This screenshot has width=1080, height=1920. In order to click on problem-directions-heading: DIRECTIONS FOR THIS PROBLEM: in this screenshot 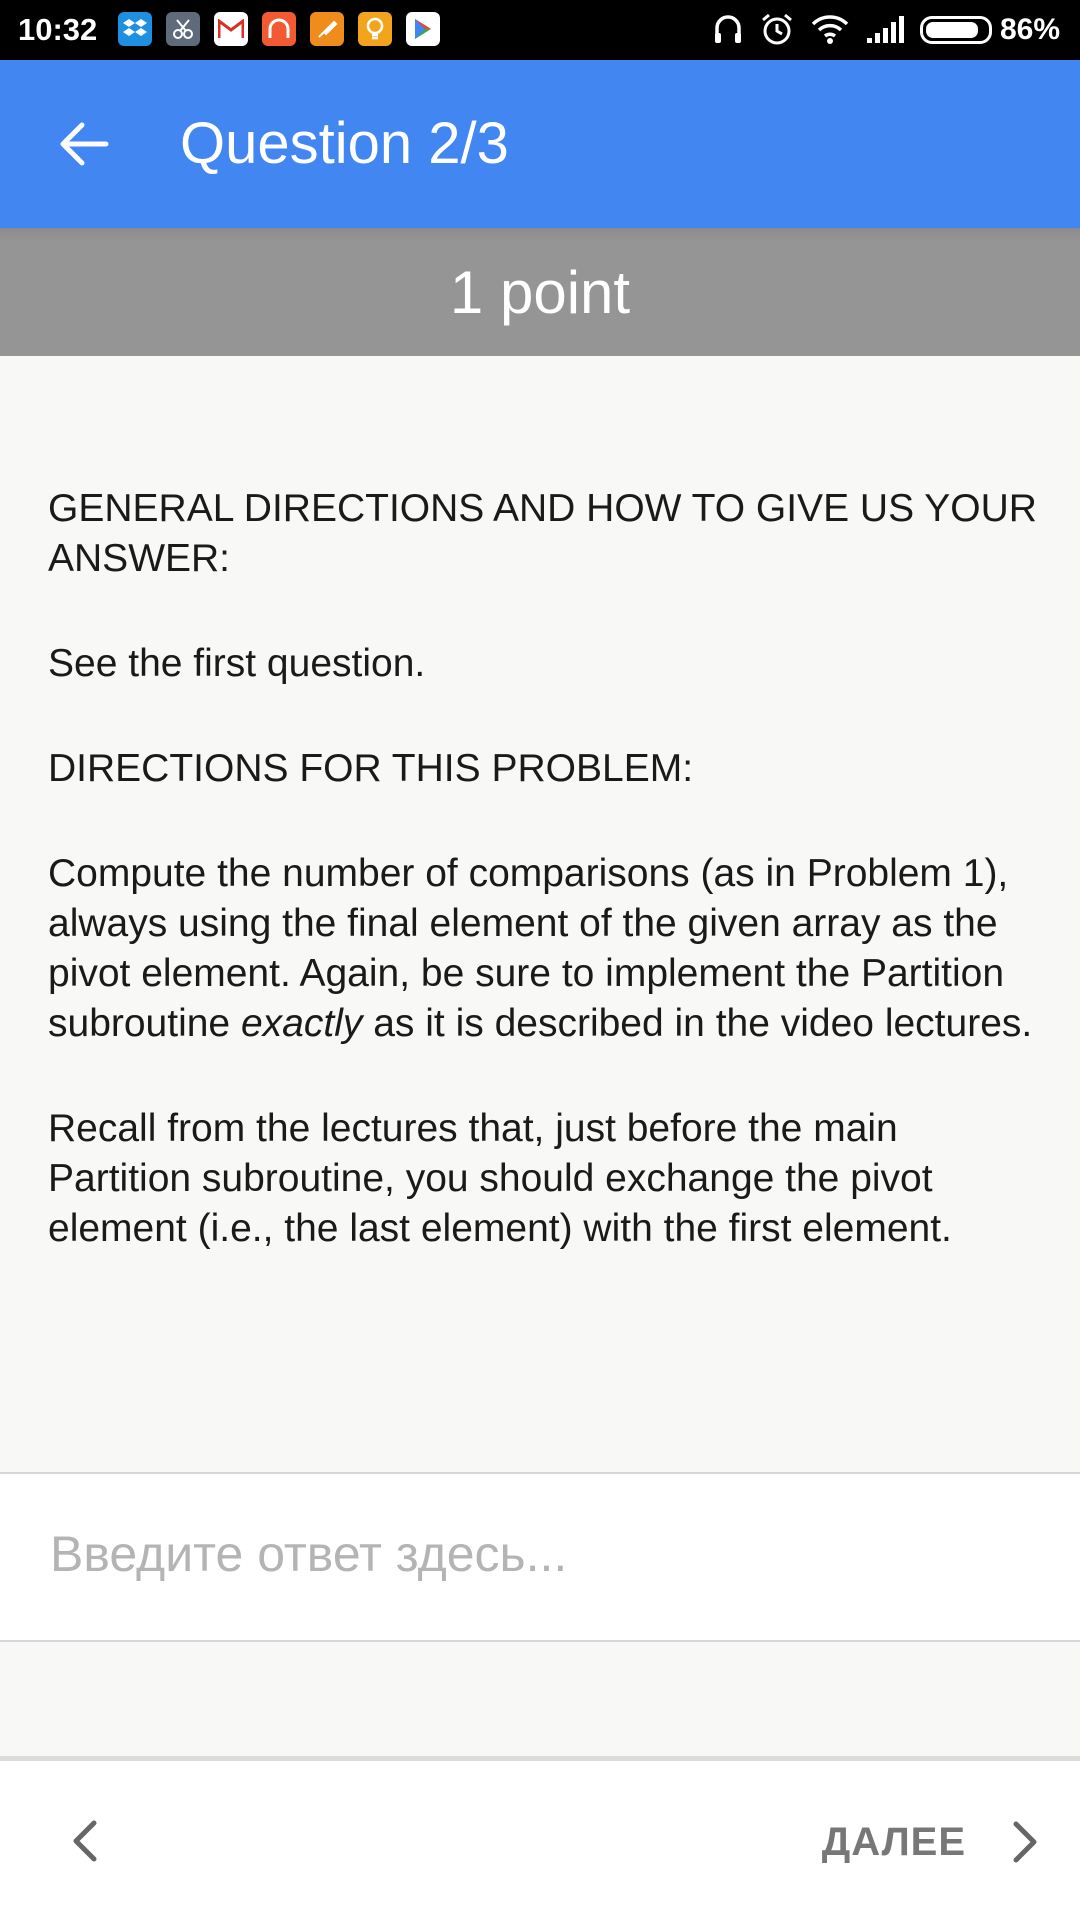, I will do `click(371, 768)`.